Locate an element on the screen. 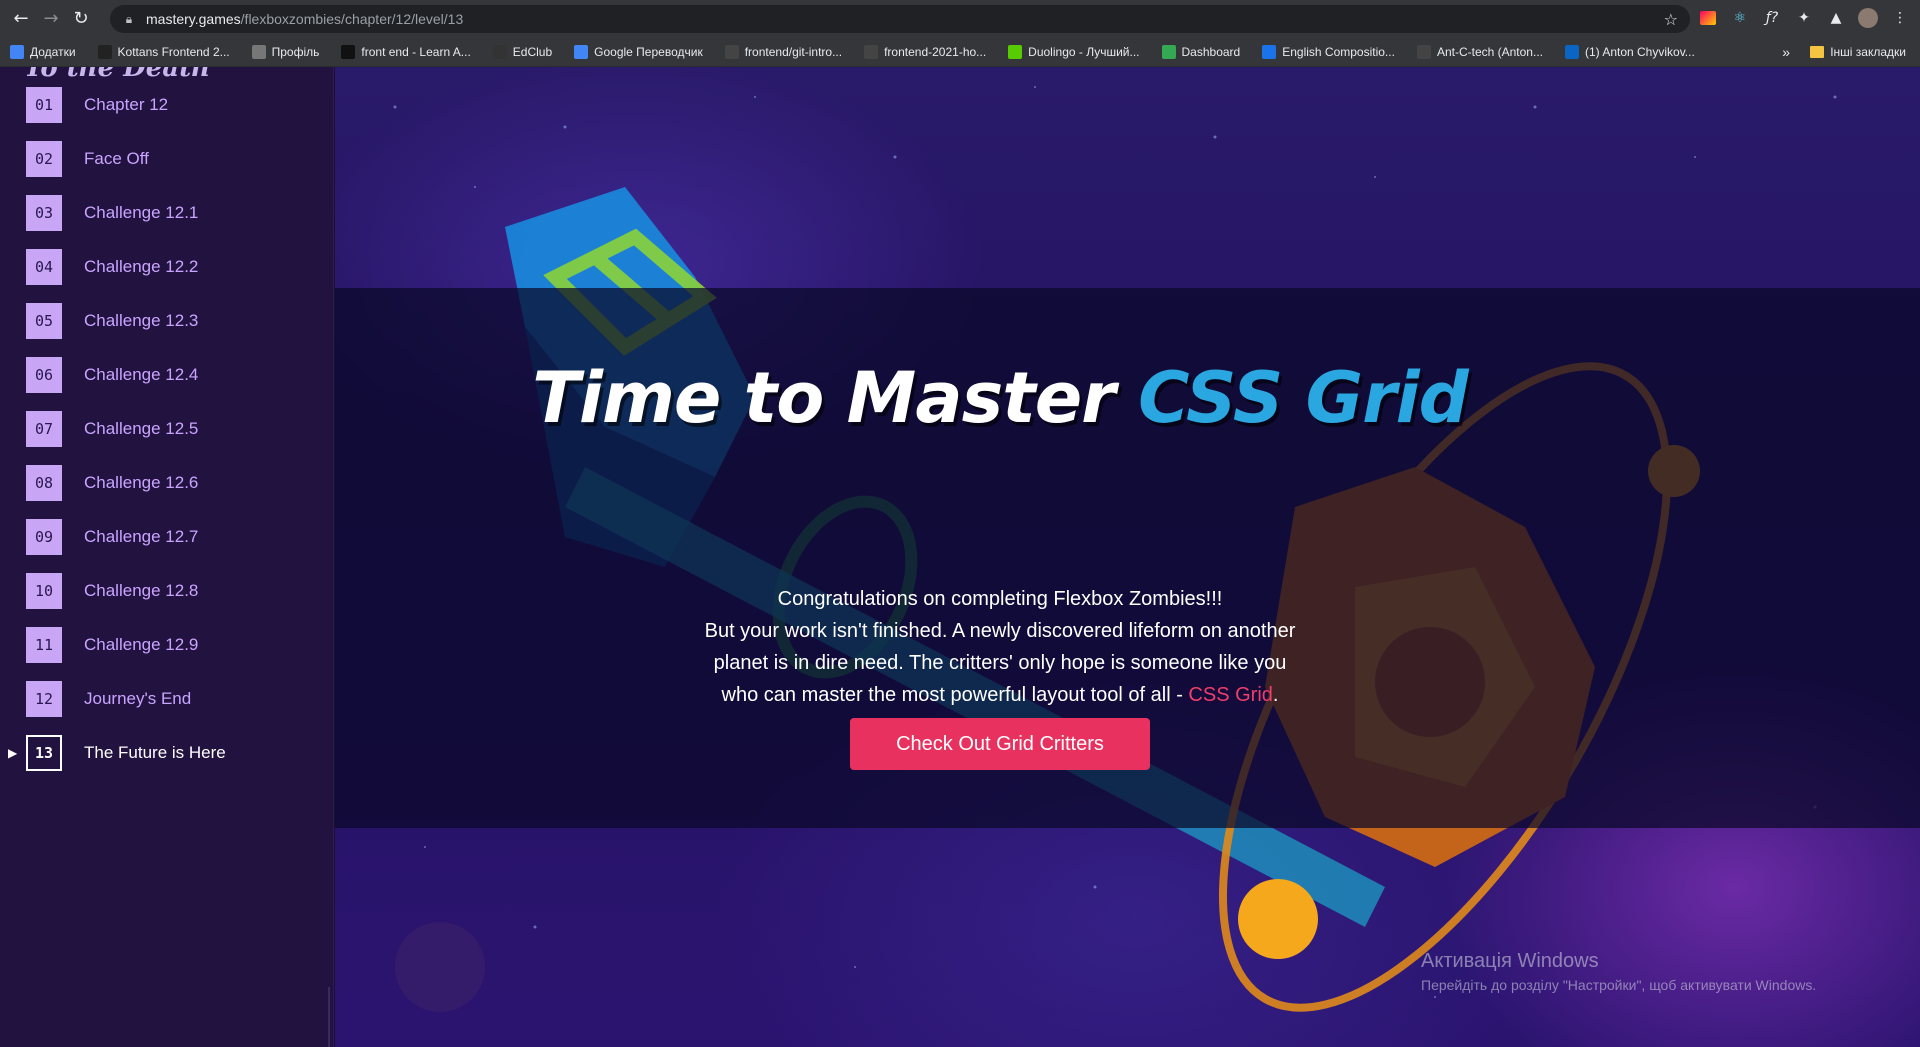 This screenshot has width=1920, height=1047. level-number-badge: 10 is located at coordinates (44, 591).